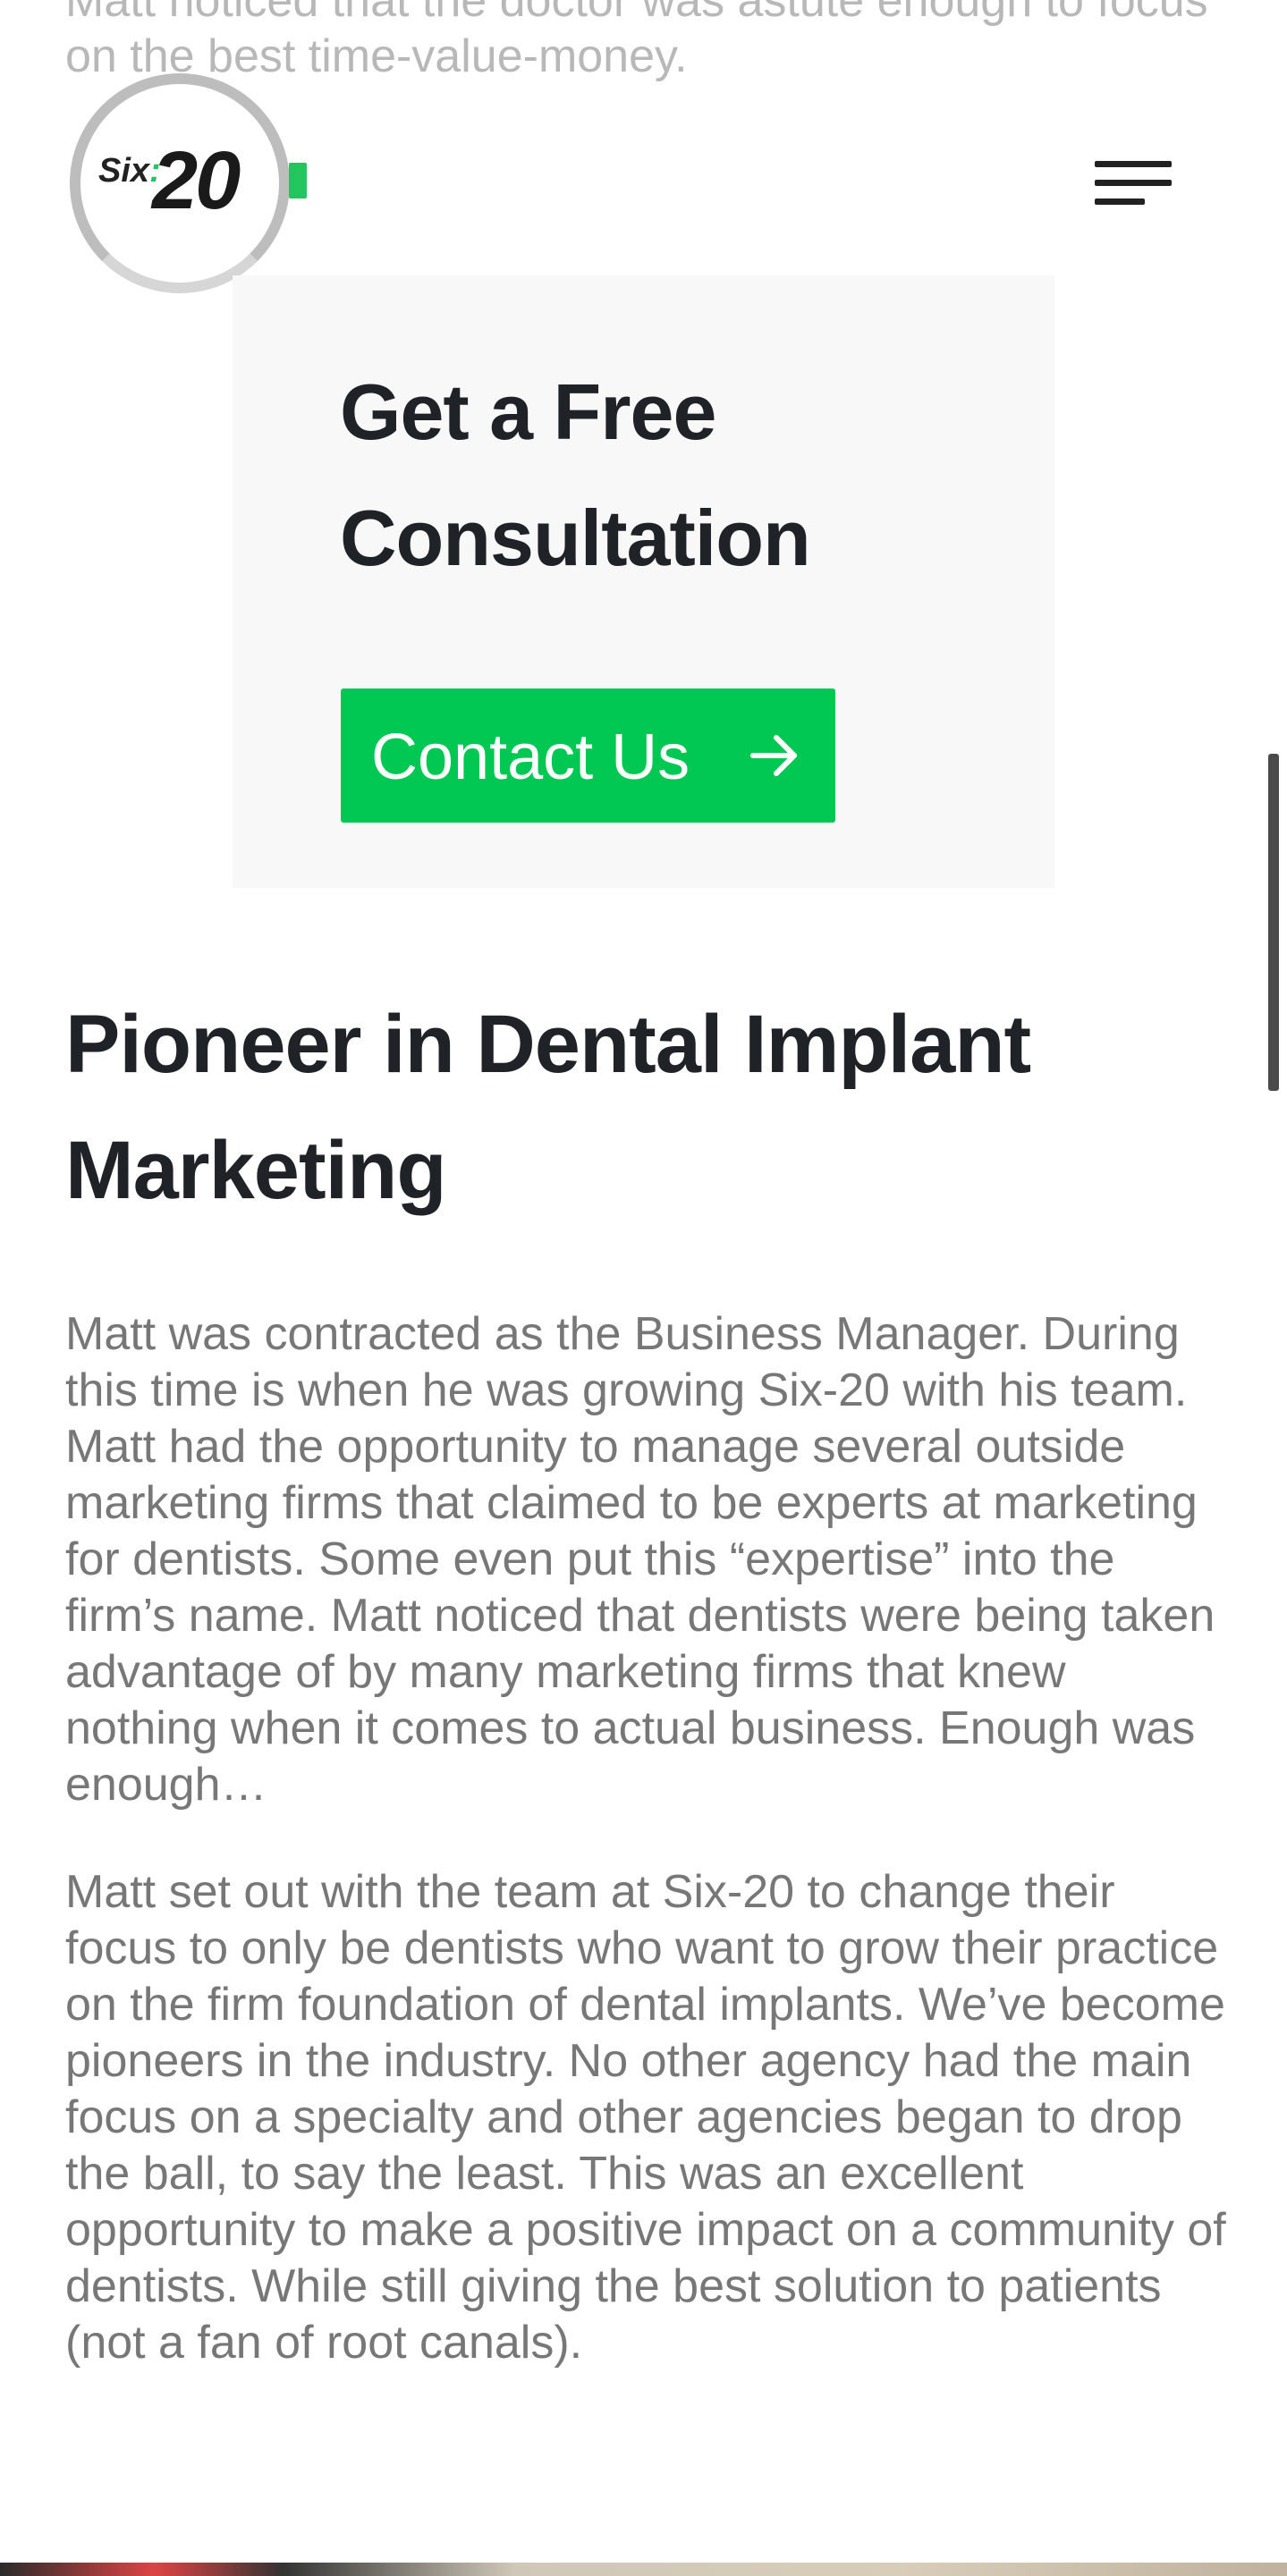 The image size is (1287, 2576). What do you see at coordinates (575, 474) in the screenshot?
I see `consultation-title: Get a Free Consultation` at bounding box center [575, 474].